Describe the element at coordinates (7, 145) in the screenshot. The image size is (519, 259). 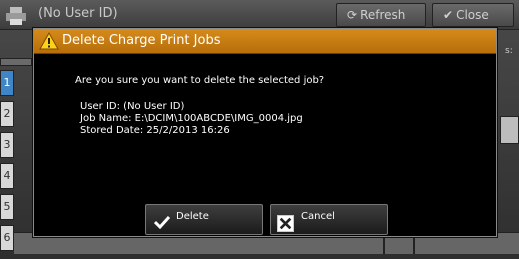
I see `row-number-3: 3` at that location.